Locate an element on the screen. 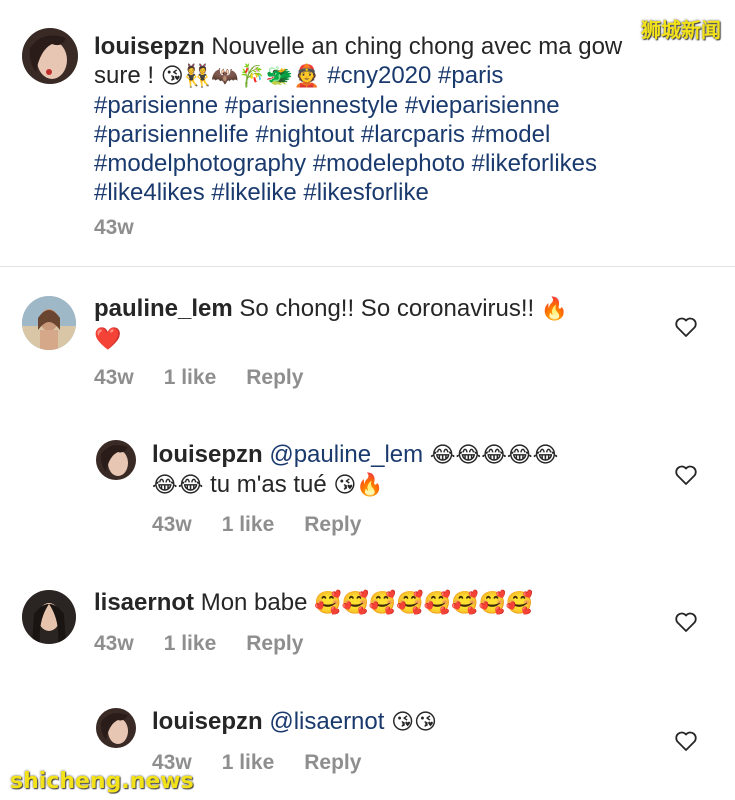 This screenshot has width=735, height=800. comment-3-reply-button: Reply is located at coordinates (274, 644).